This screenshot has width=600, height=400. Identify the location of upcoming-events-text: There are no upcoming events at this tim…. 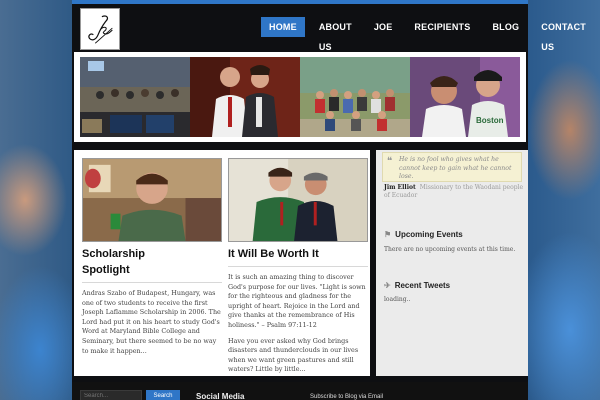
(450, 249).